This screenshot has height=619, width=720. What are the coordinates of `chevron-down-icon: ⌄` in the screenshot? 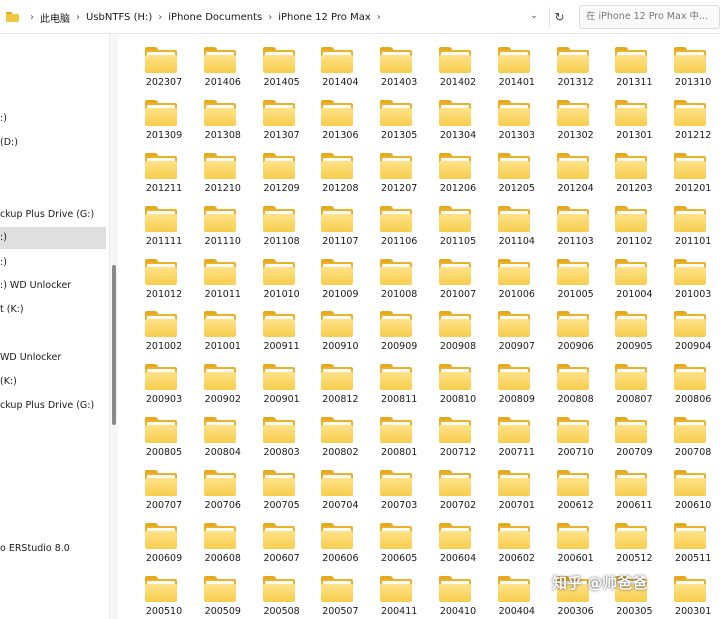 It's located at (534, 16).